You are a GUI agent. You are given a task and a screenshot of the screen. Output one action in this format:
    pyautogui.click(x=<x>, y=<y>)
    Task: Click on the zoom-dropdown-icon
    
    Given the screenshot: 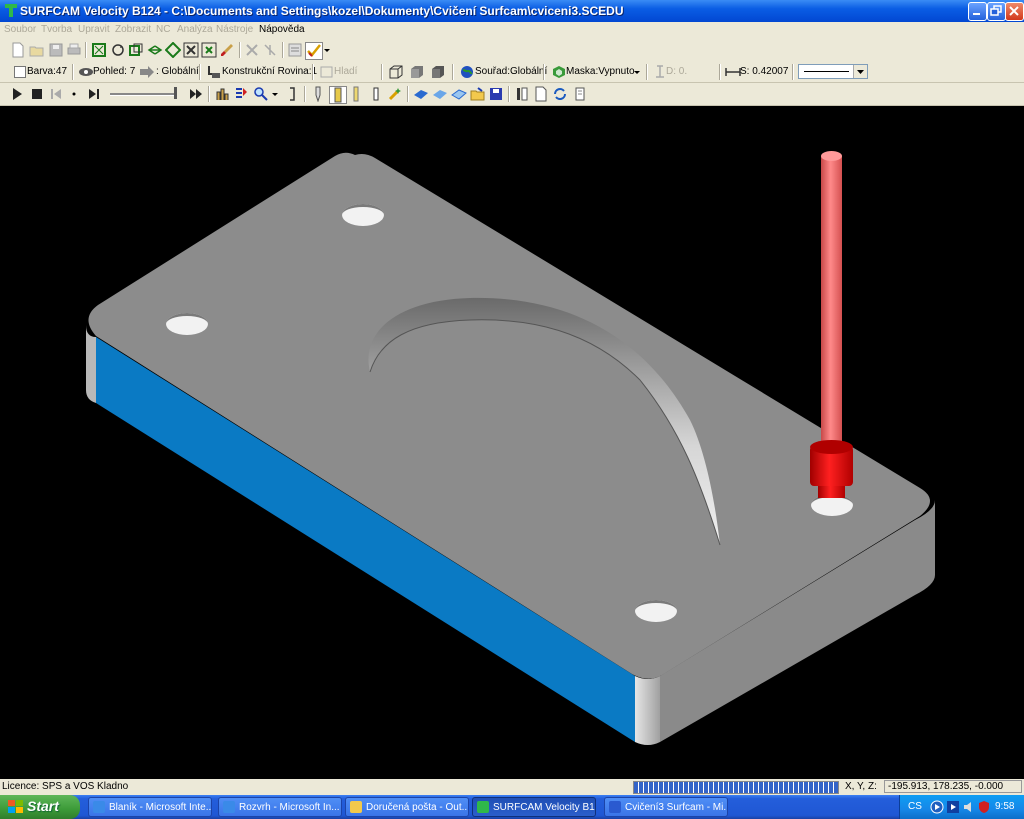 What is the action you would take?
    pyautogui.click(x=275, y=94)
    